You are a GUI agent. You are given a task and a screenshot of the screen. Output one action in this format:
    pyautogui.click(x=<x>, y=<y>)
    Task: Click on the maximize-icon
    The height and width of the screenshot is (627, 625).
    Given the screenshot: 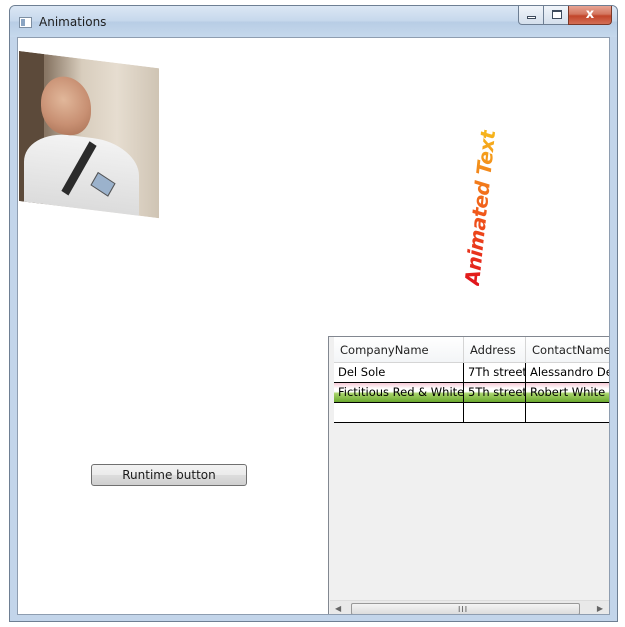 What is the action you would take?
    pyautogui.click(x=557, y=14)
    